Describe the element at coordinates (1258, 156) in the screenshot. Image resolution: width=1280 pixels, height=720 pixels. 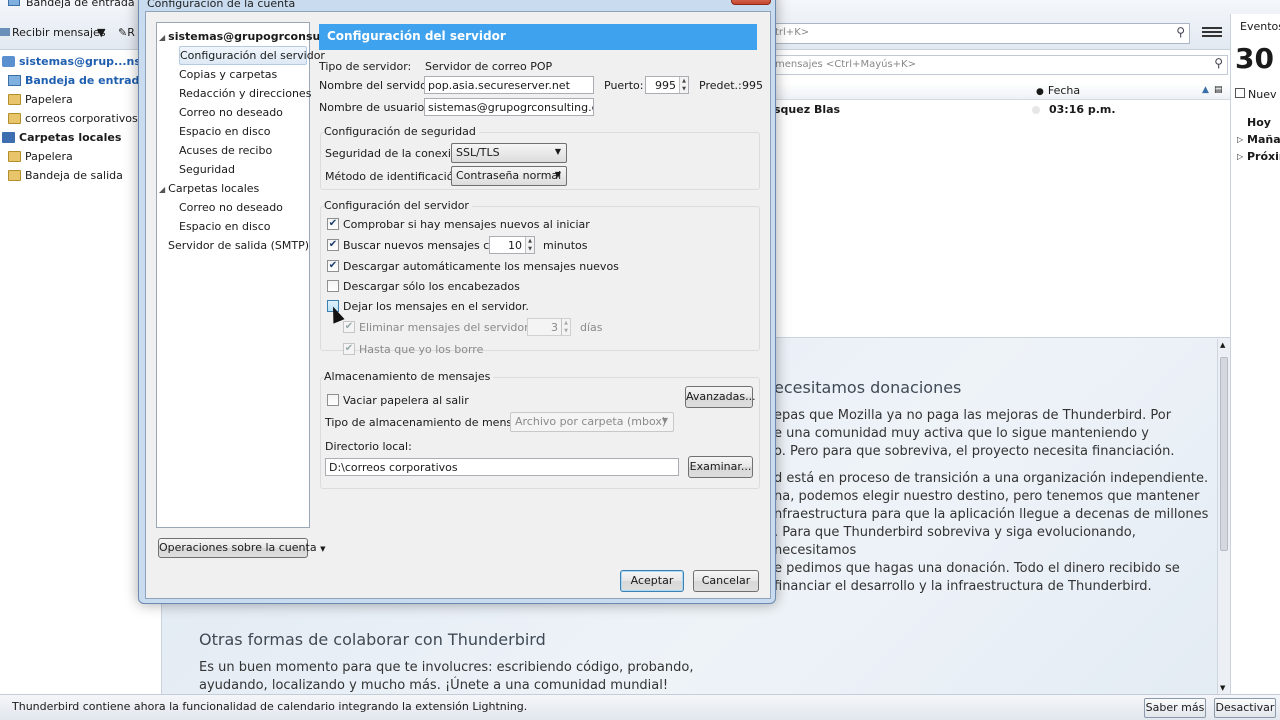
I see `events-group-upcoming: ▷Próxim` at that location.